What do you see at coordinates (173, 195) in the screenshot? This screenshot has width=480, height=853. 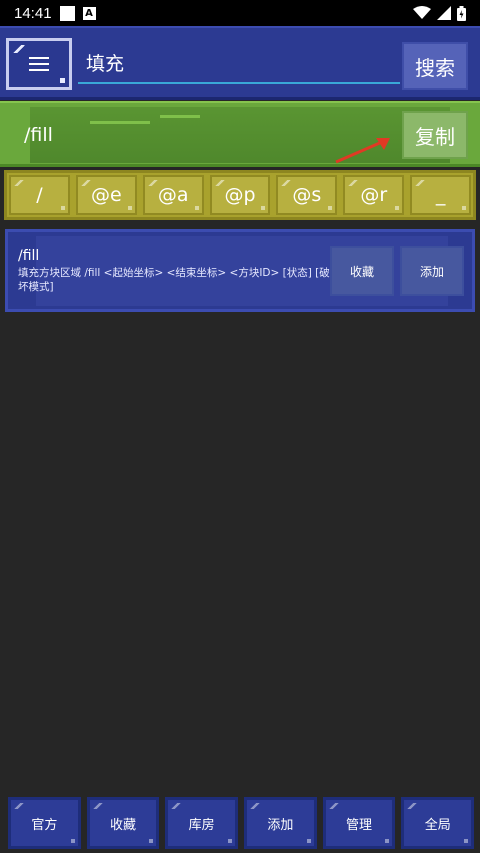 I see `symbol-key-at-a: @a` at bounding box center [173, 195].